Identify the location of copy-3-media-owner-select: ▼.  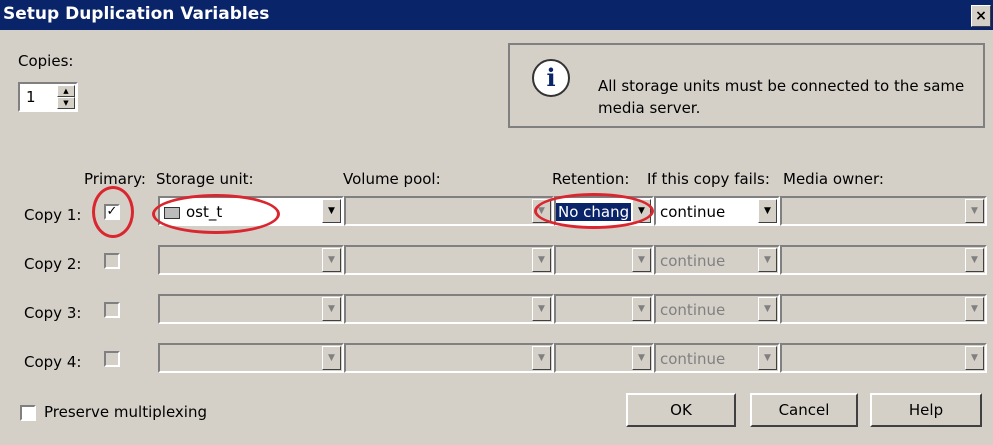
(883, 309).